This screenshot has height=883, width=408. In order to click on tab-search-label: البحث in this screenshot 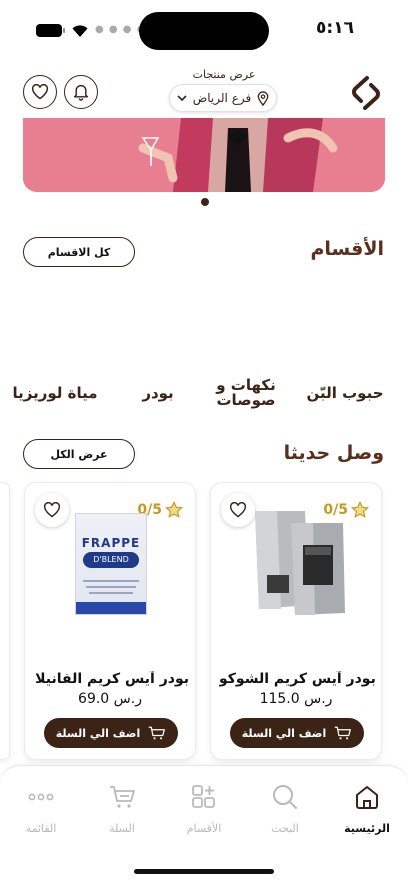, I will do `click(285, 828)`.